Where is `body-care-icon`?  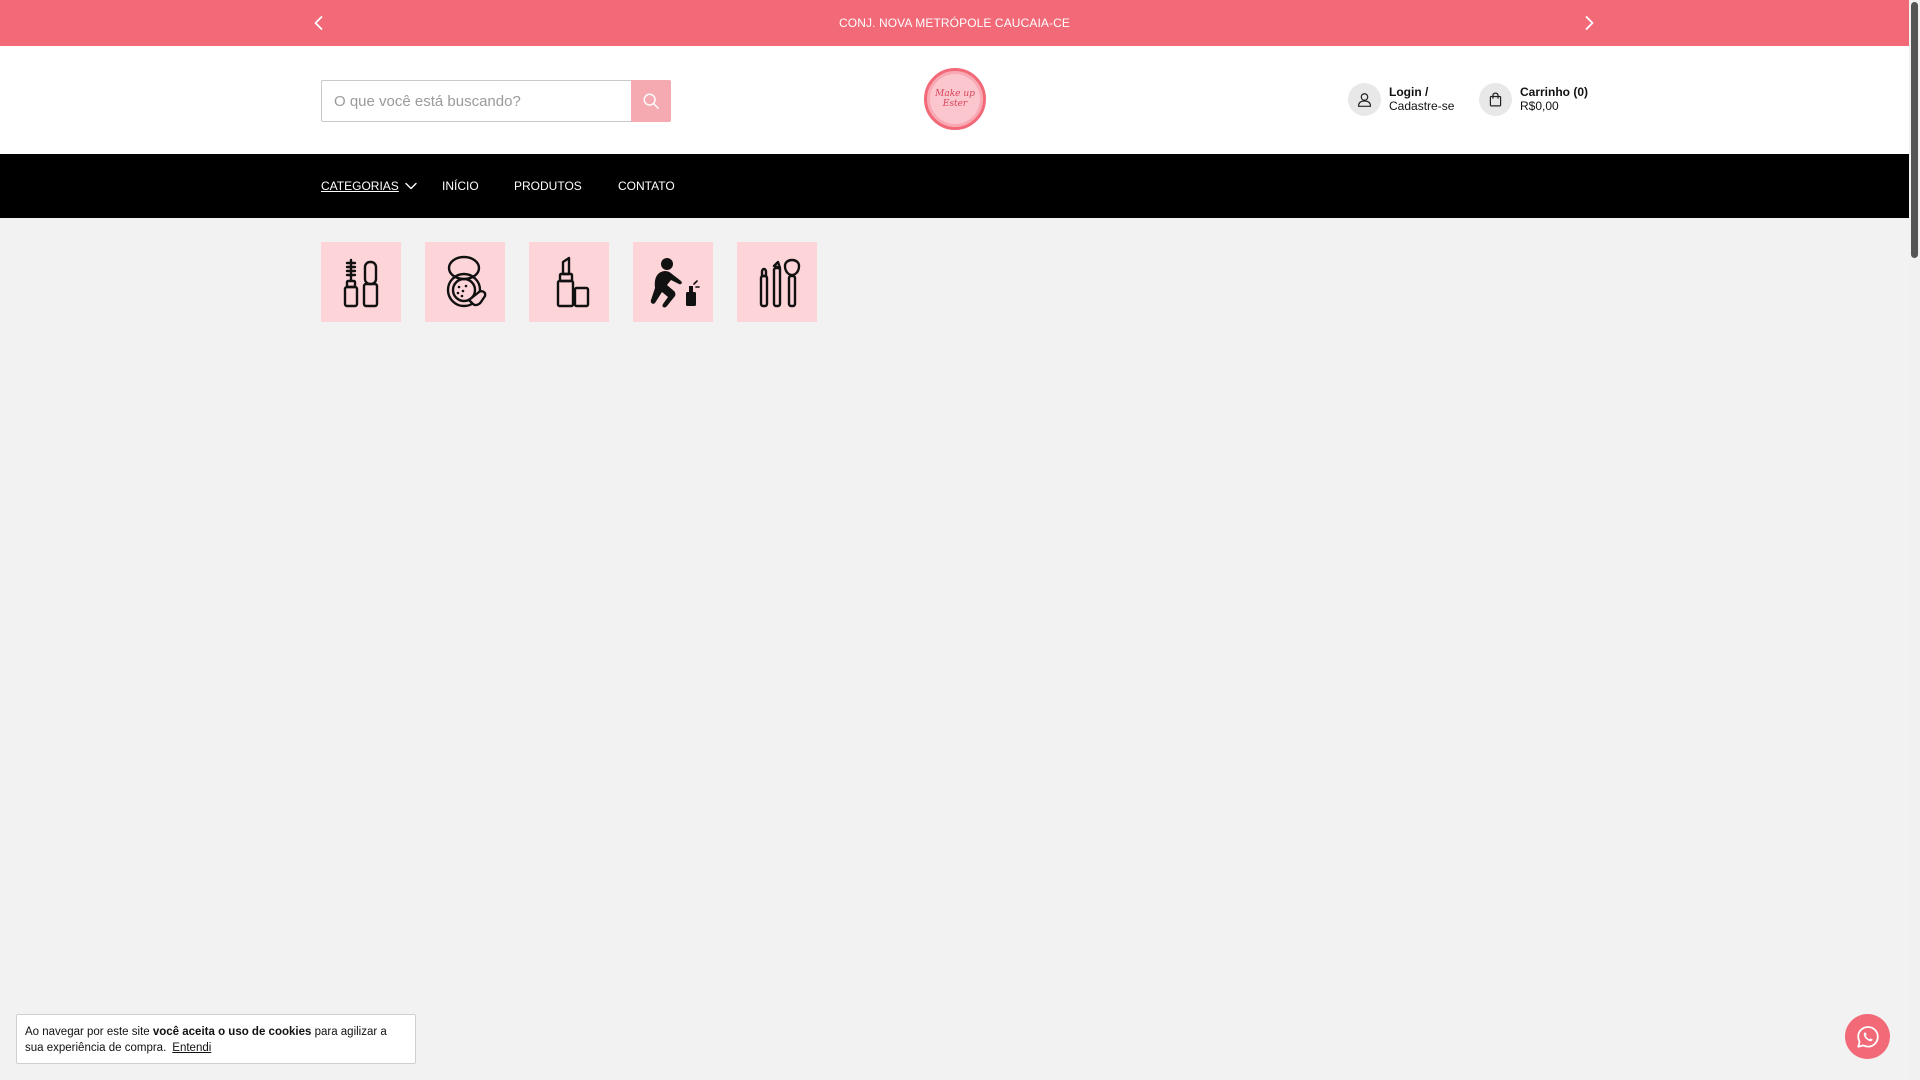 body-care-icon is located at coordinates (675, 283).